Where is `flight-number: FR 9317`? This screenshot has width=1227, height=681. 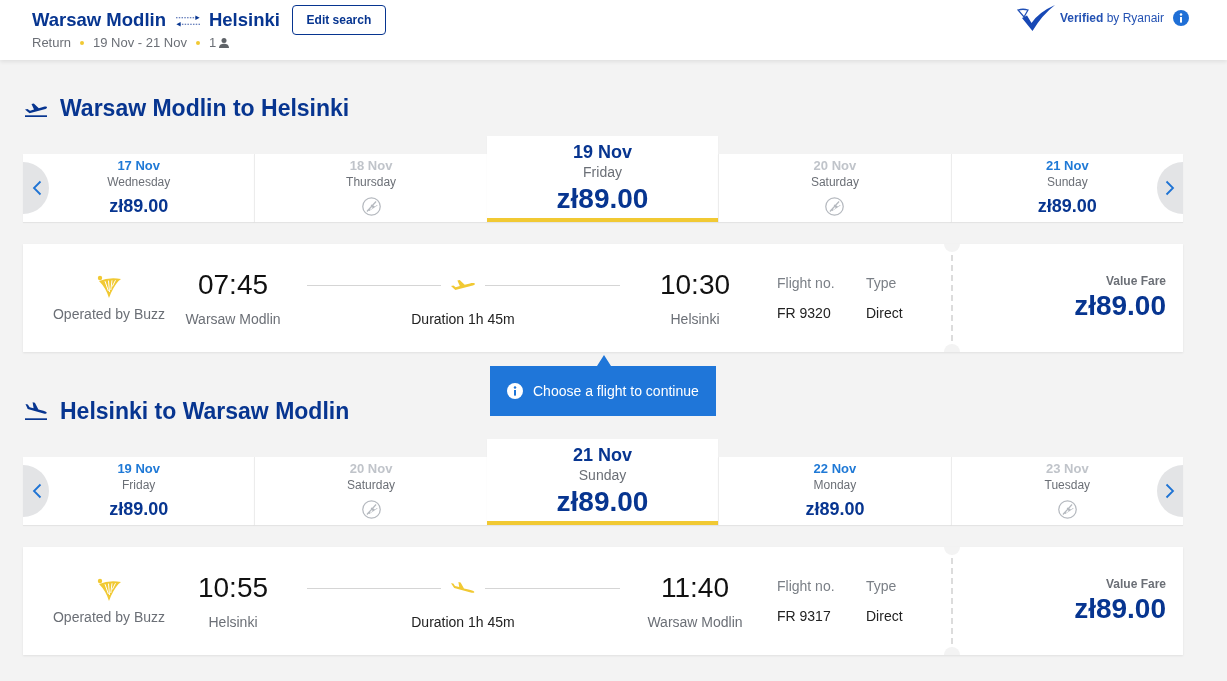 flight-number: FR 9317 is located at coordinates (804, 616).